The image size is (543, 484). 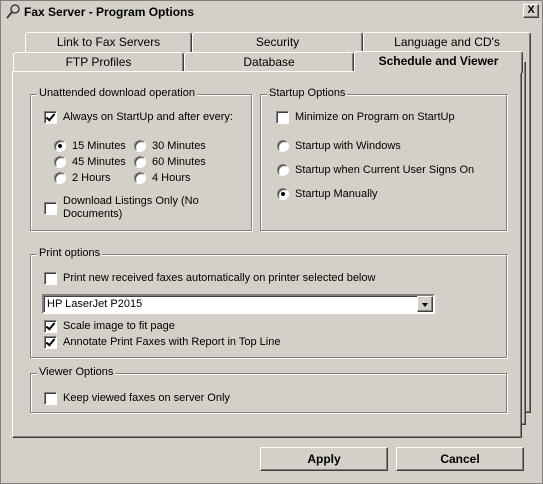 I want to click on window-title: Fax Server - Program Options, so click(x=109, y=12).